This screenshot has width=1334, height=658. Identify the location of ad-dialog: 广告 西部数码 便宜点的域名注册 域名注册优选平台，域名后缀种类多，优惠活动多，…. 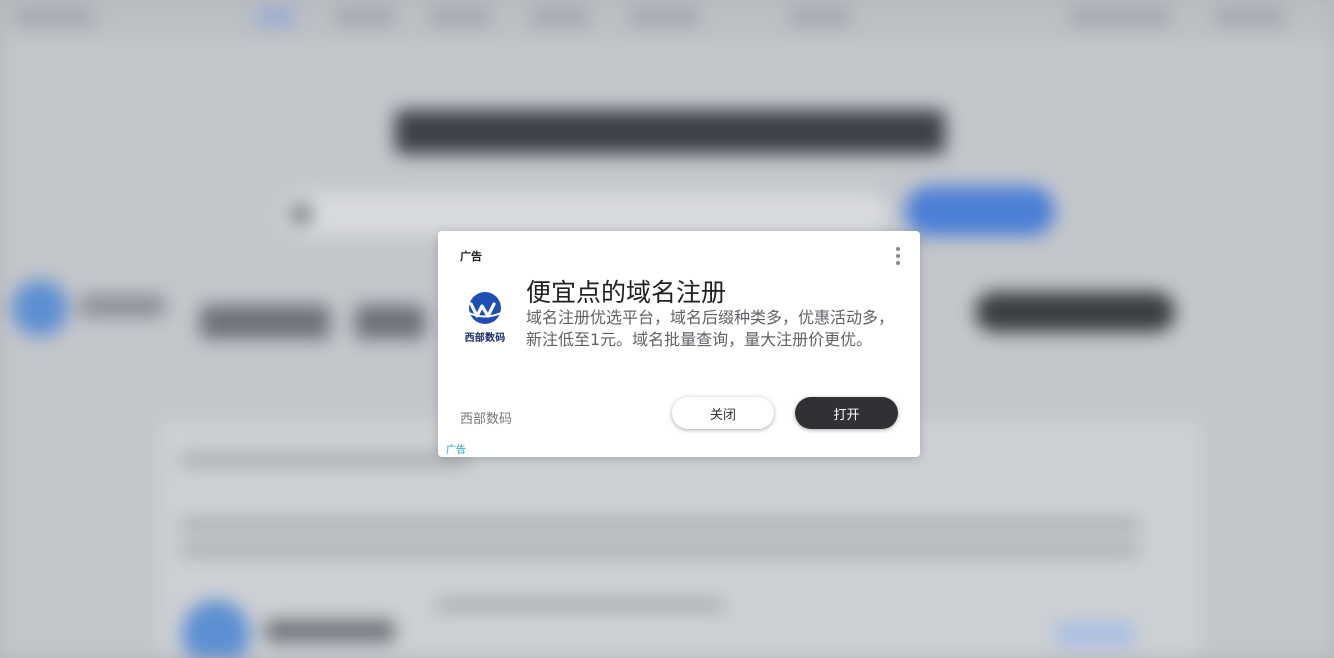
(679, 344).